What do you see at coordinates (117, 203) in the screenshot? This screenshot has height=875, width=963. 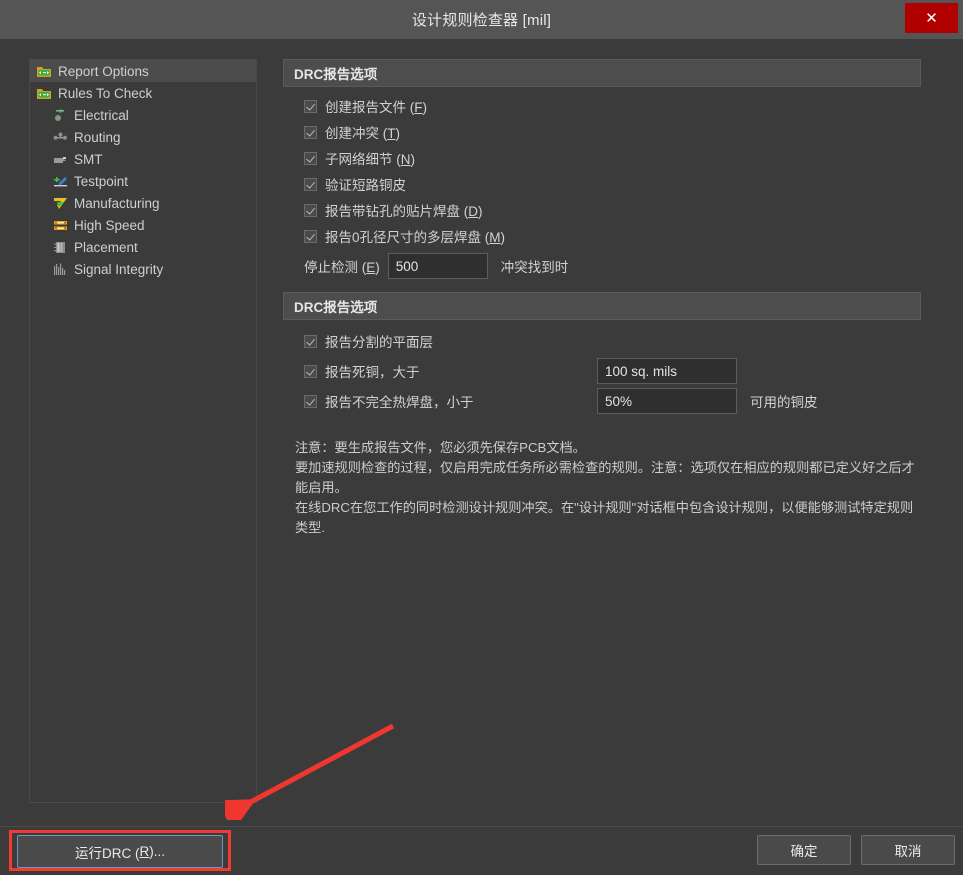 I see `sidebar-item-label: Manufacturing` at bounding box center [117, 203].